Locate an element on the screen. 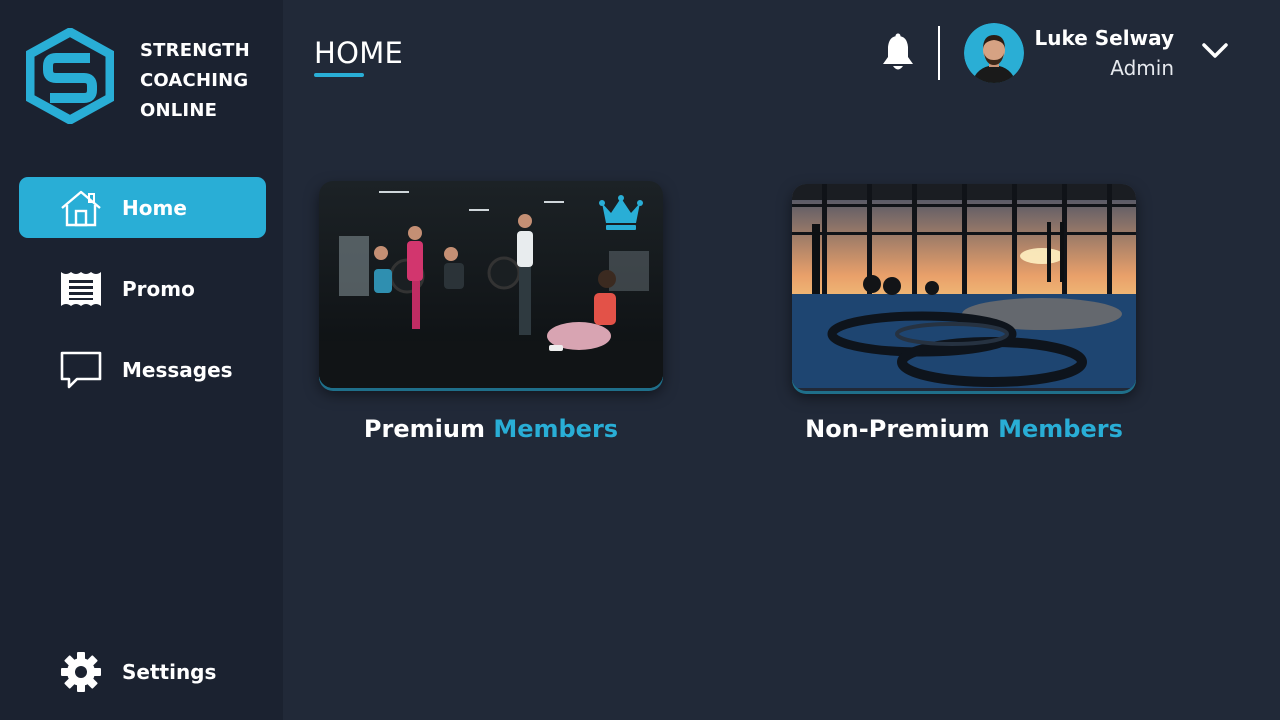 The width and height of the screenshot is (1280, 720). non-premium-members-image is located at coordinates (964, 287).